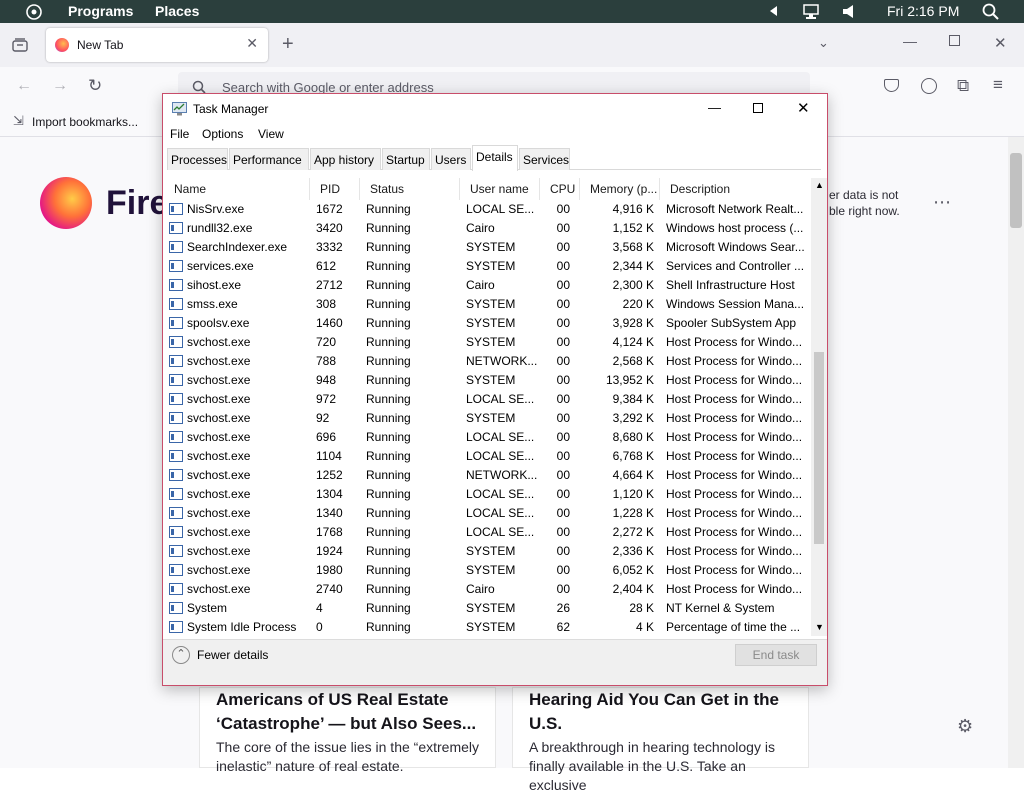 The width and height of the screenshot is (1024, 795). I want to click on page-scrollbar, so click(1016, 452).